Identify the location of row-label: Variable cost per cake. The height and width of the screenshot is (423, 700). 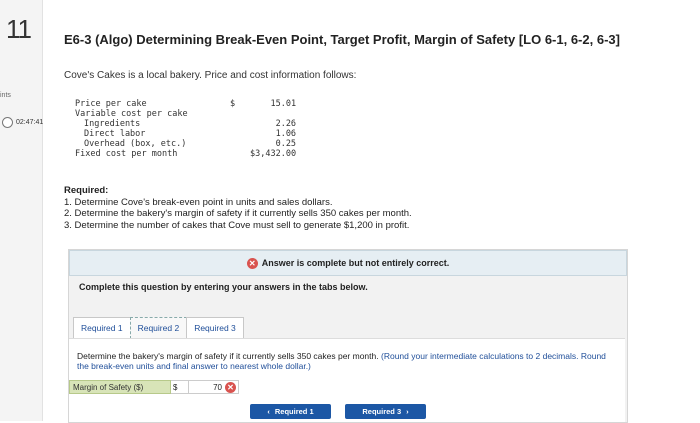
(131, 114).